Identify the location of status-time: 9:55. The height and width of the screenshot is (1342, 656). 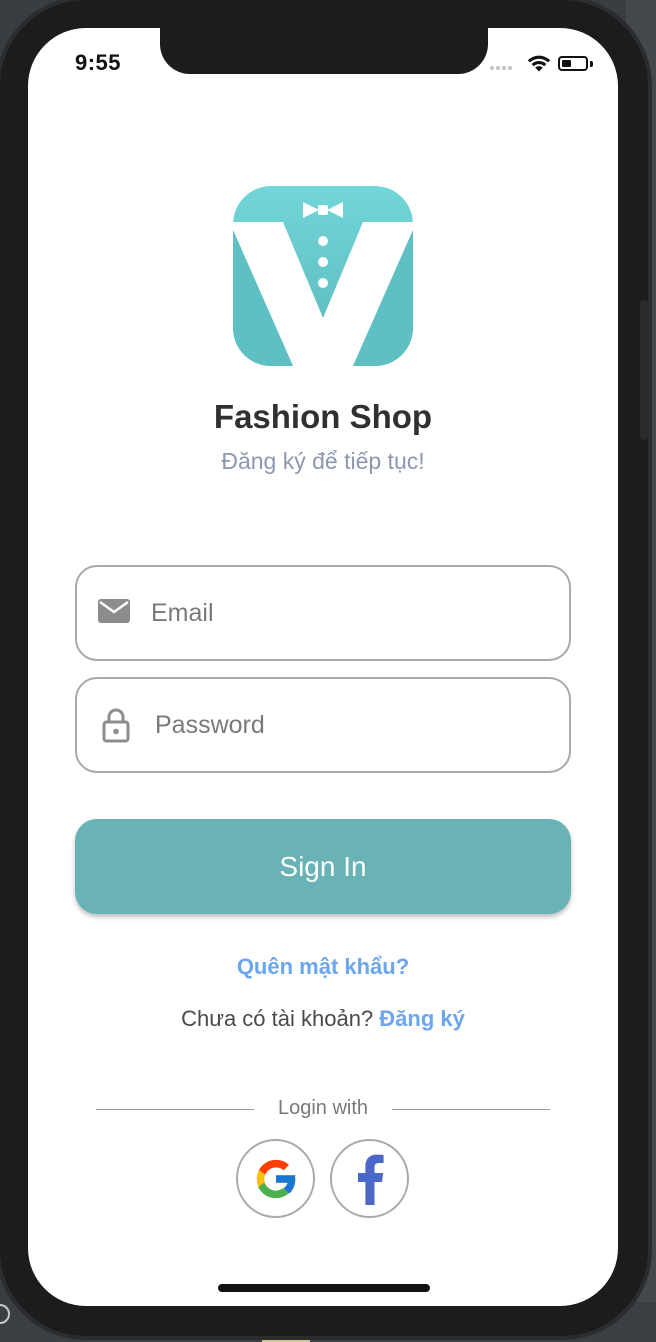
(98, 62).